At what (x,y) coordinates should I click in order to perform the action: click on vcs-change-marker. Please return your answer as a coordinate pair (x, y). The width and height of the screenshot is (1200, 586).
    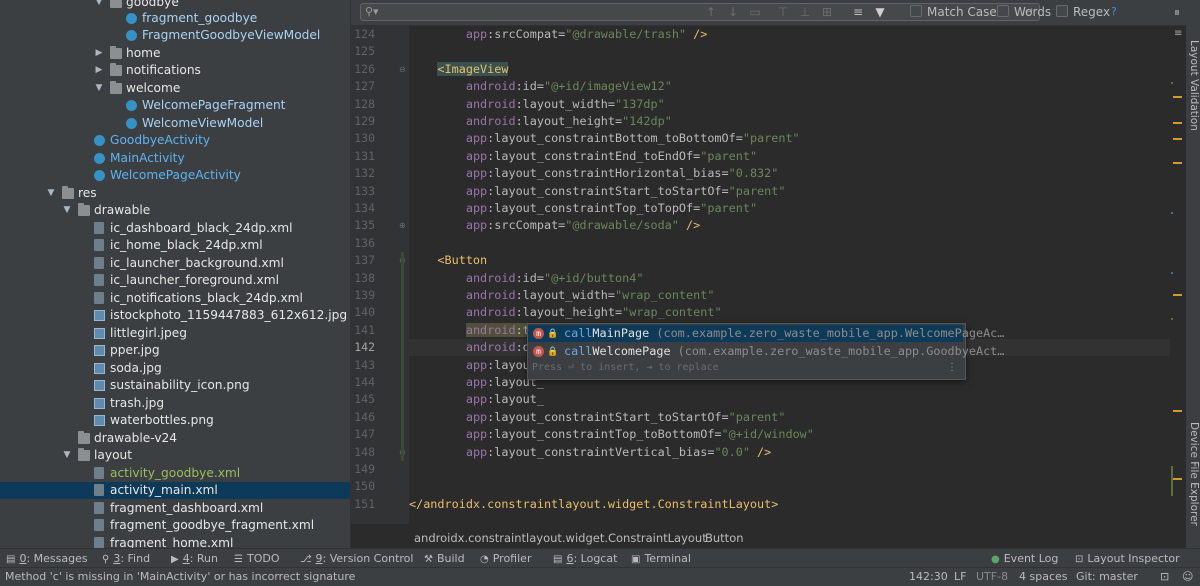
    Looking at the image, I should click on (402, 356).